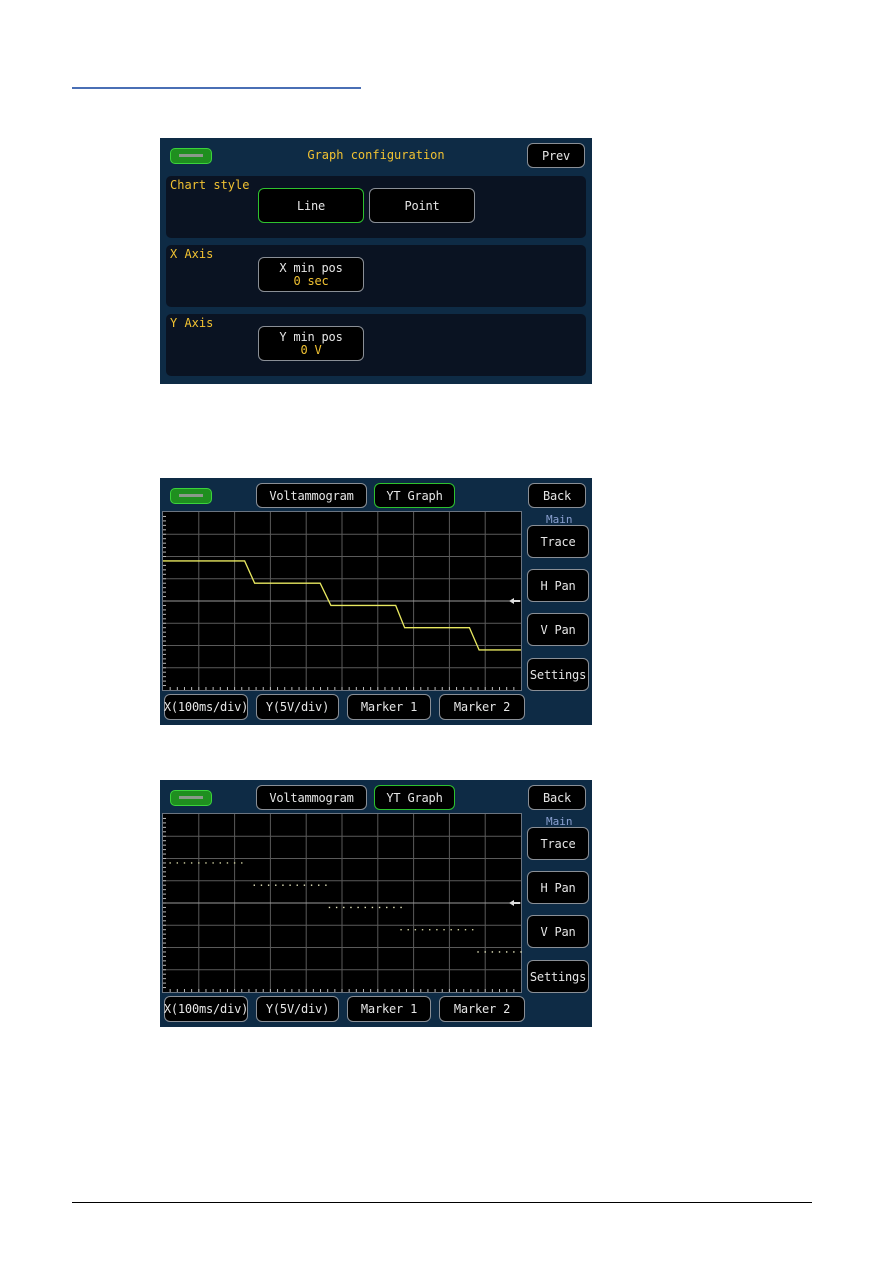 The height and width of the screenshot is (1263, 893). I want to click on x-min-pos-button: X min pos 0 sec, so click(311, 274).